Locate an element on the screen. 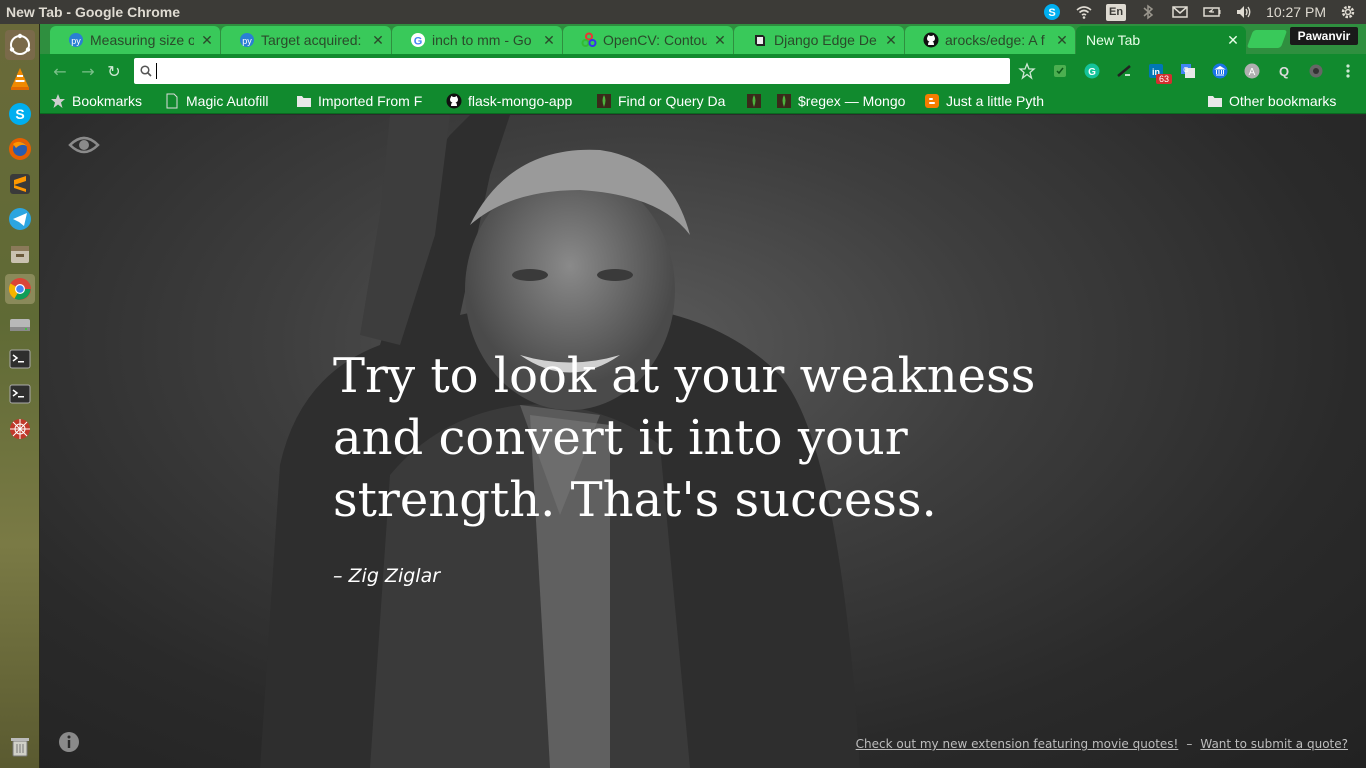 The image size is (1366, 768). network-tool-icon is located at coordinates (20, 429).